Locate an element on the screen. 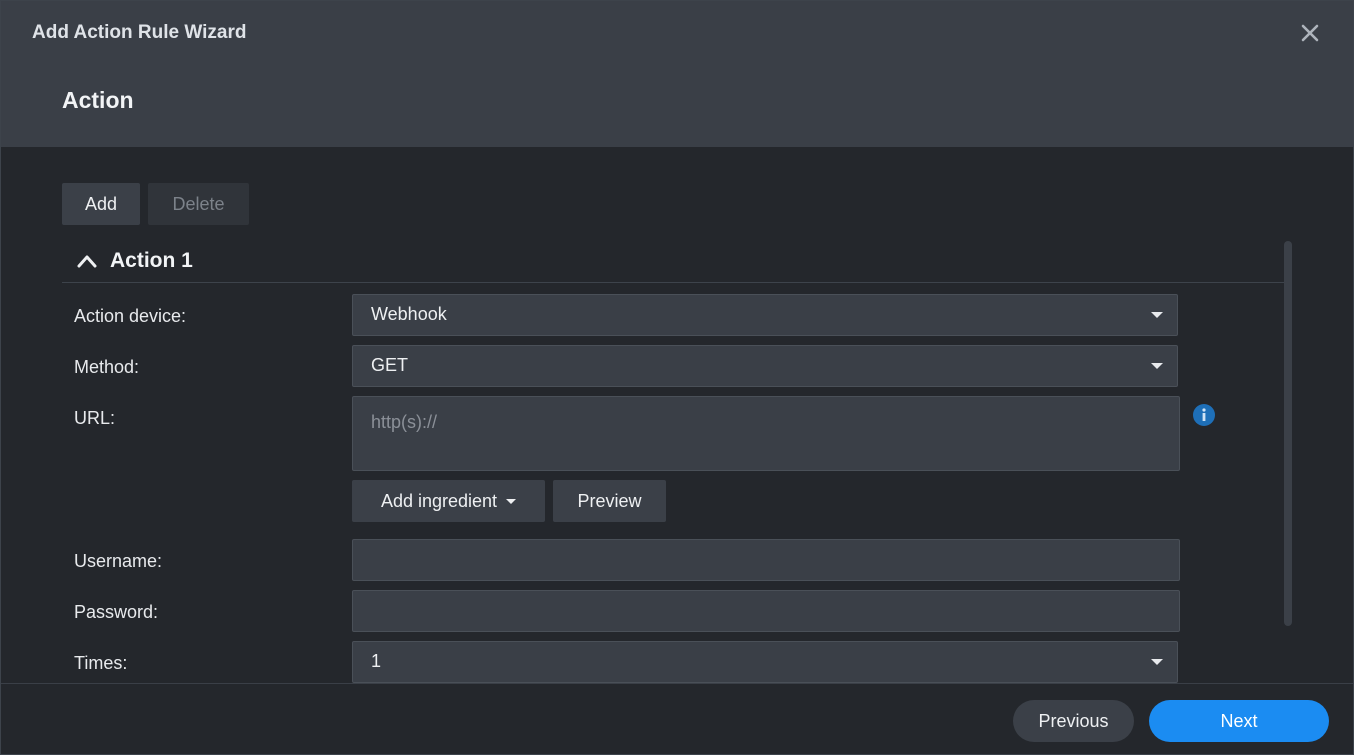  action-device-value: Webhook is located at coordinates (409, 314).